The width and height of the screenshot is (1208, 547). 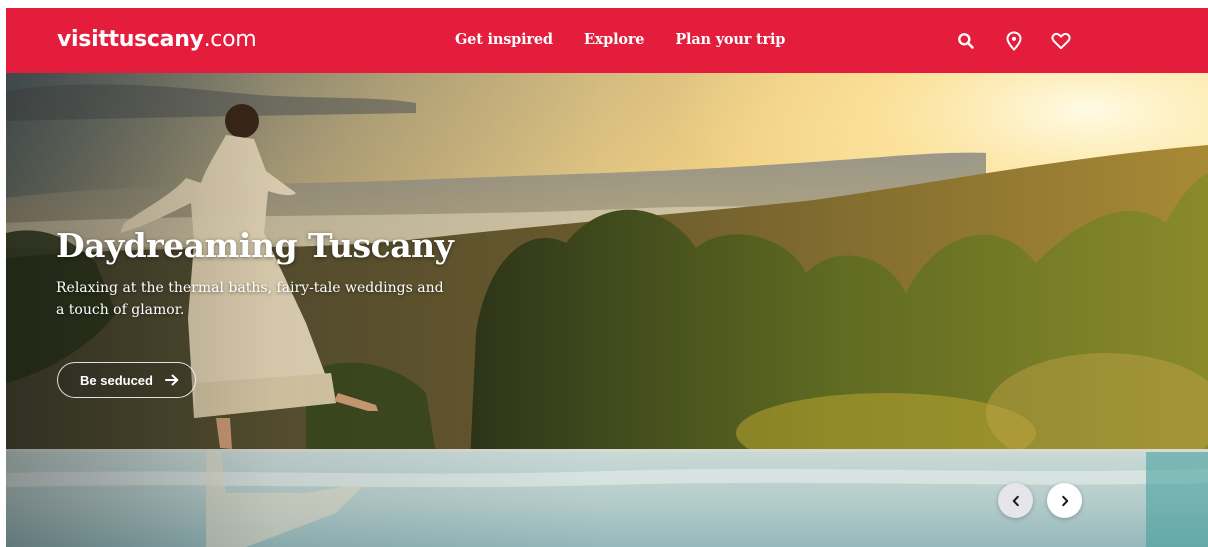 I want to click on nav-get-inspired: Get inspired, so click(x=504, y=40).